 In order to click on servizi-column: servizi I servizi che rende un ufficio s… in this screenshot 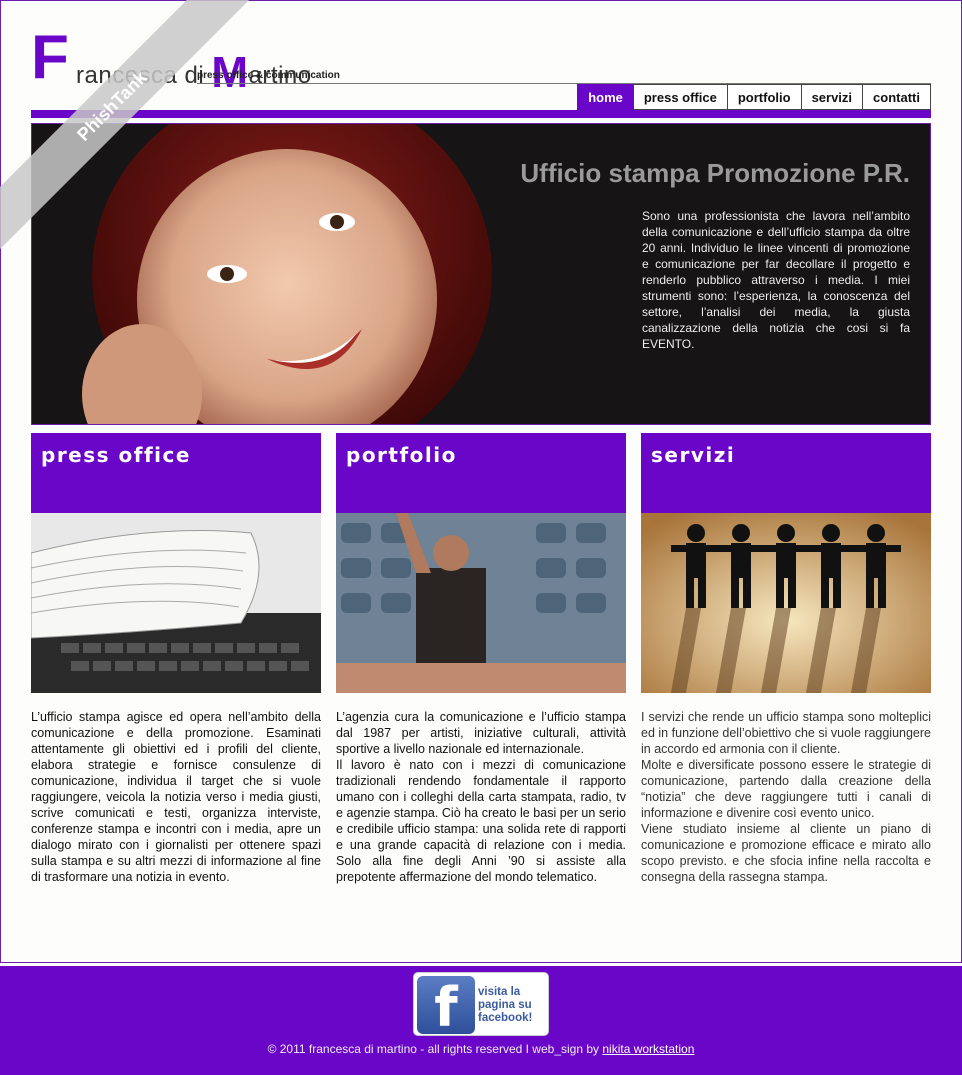, I will do `click(786, 659)`.